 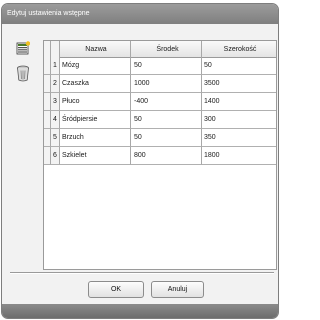 I want to click on header-rownum, so click(x=55, y=49).